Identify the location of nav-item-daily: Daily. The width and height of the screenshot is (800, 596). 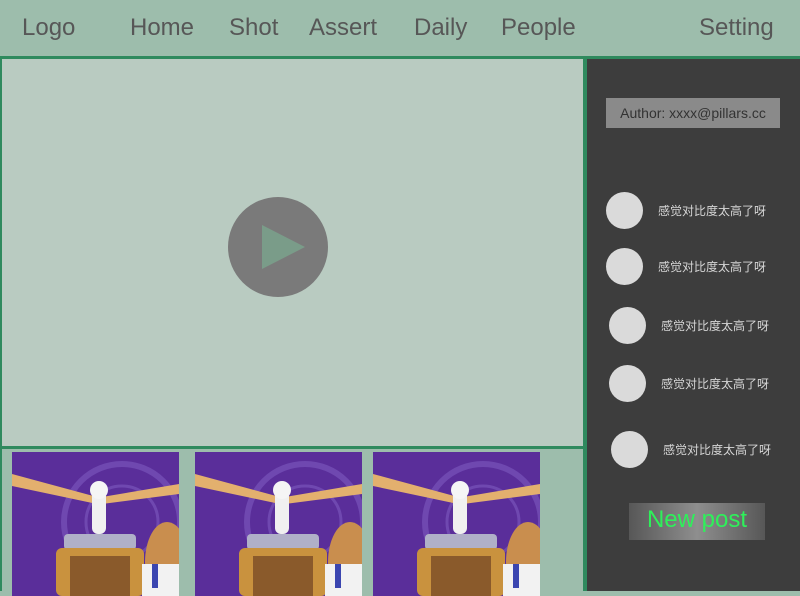
(440, 28).